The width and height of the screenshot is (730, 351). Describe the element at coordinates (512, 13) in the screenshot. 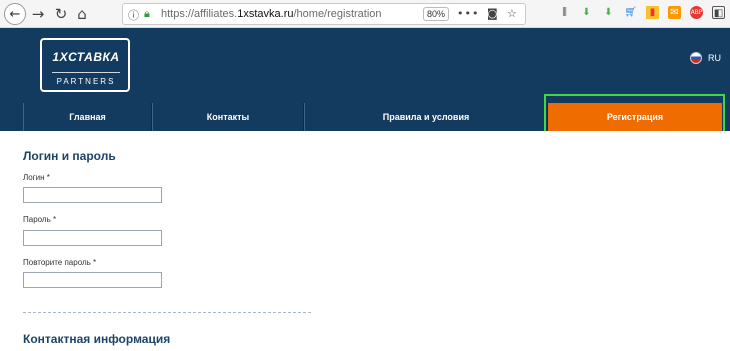

I see `bookmark-star-icon: ☆` at that location.